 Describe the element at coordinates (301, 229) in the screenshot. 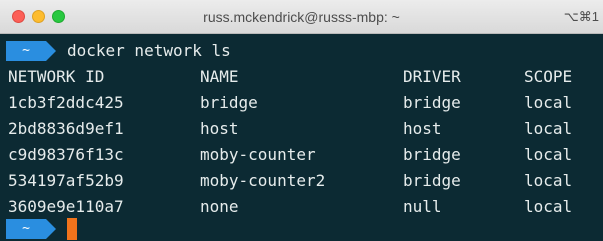

I see `prompt-line-active: ~` at that location.